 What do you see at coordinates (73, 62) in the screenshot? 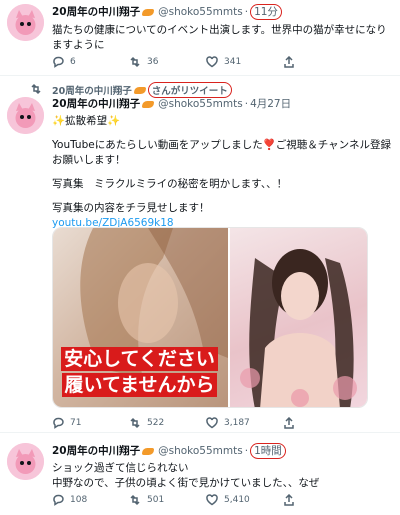
I see `reply-count: 6` at bounding box center [73, 62].